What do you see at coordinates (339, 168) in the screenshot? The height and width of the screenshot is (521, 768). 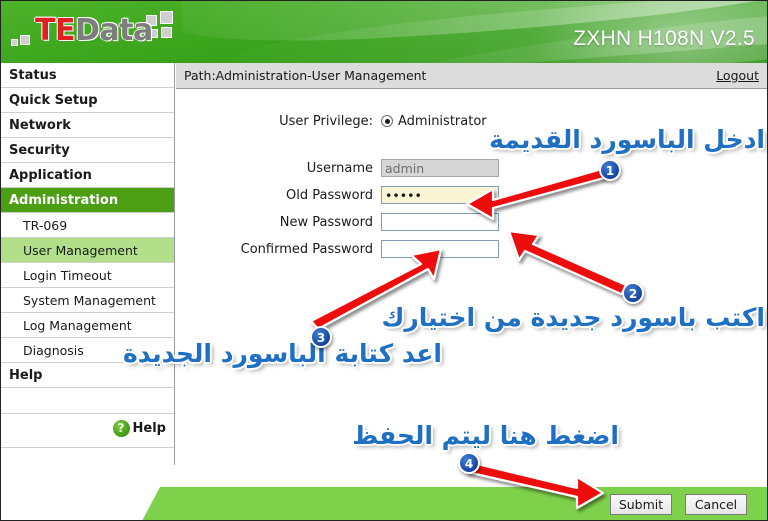 I see `username-label: Username` at bounding box center [339, 168].